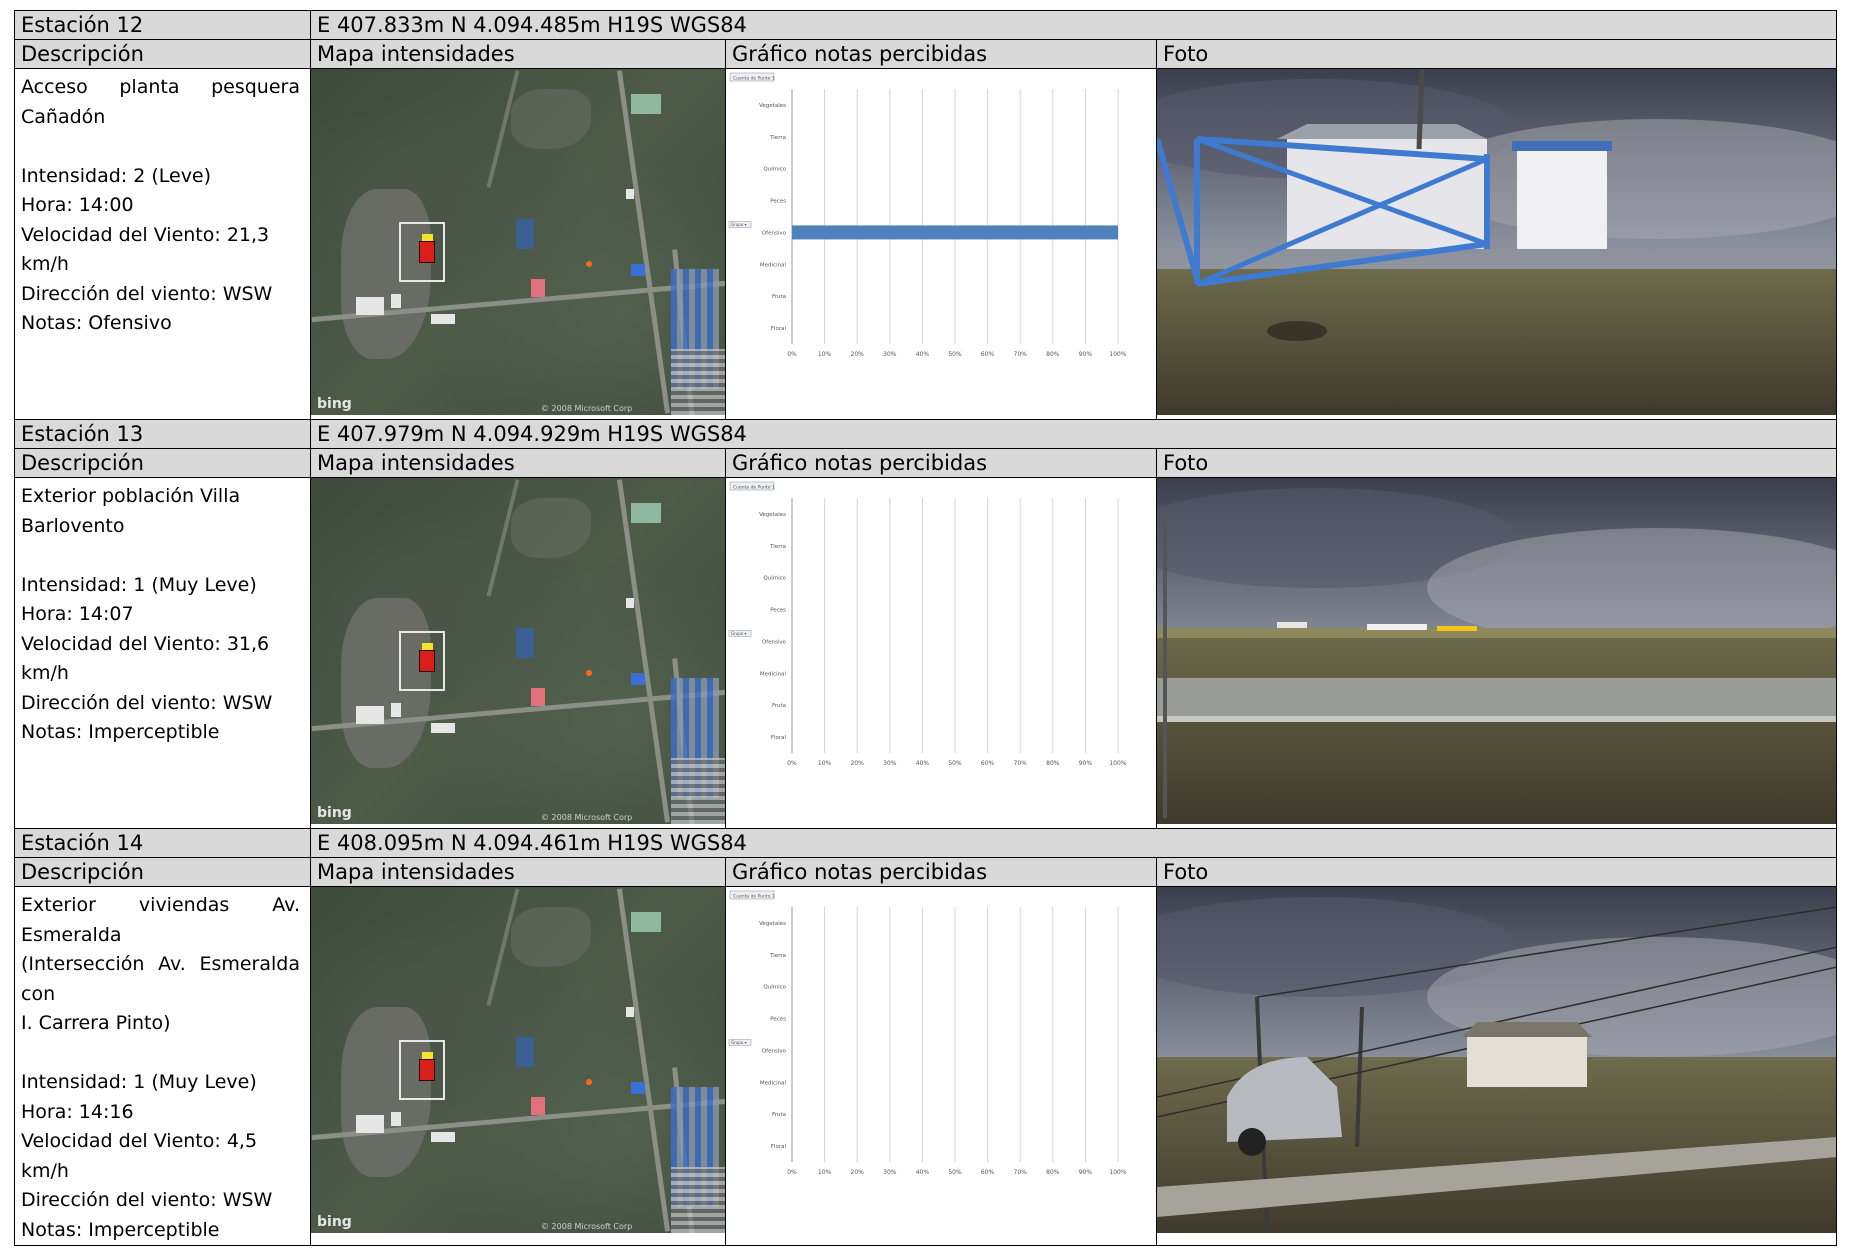  Describe the element at coordinates (96, 1023) in the screenshot. I see `description-line: I. Carrera Pinto)` at that location.